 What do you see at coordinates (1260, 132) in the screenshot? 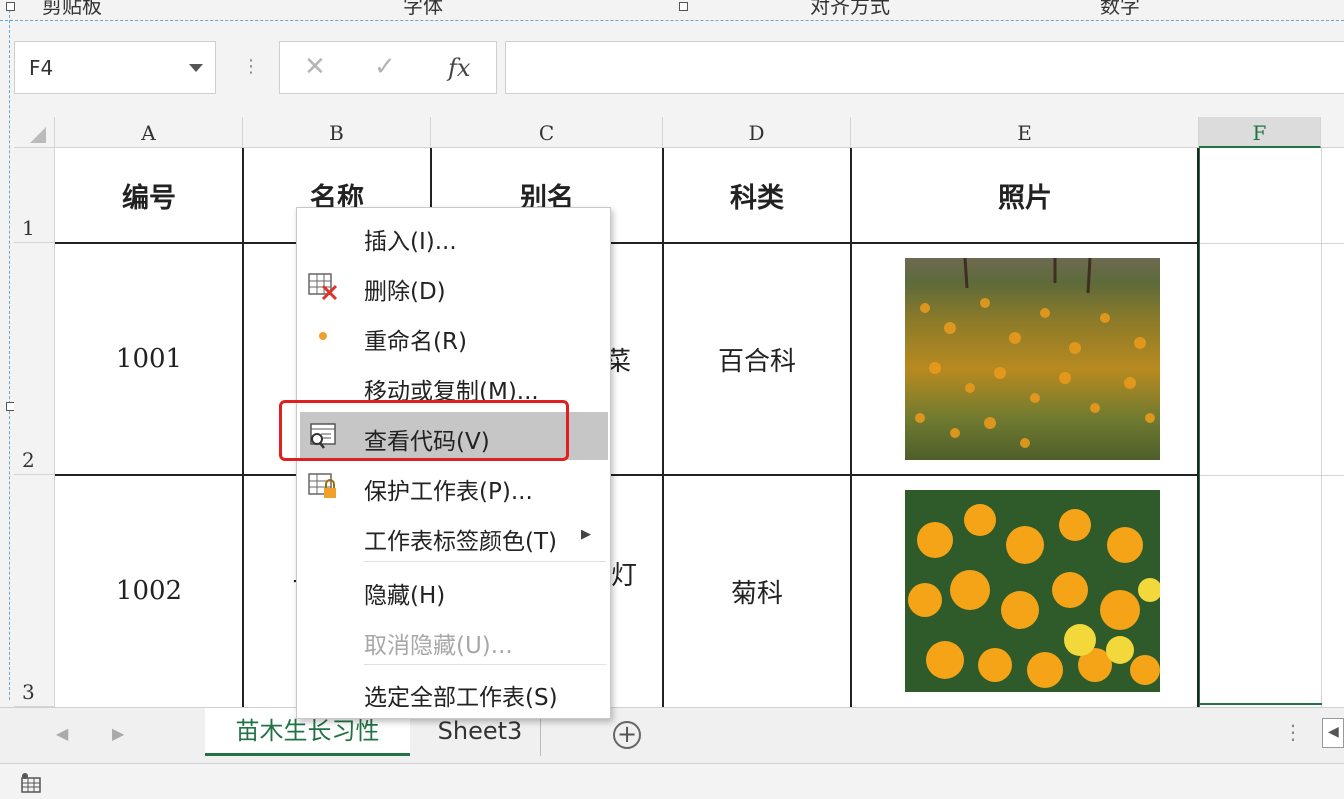
I see `column-header-f: F` at bounding box center [1260, 132].